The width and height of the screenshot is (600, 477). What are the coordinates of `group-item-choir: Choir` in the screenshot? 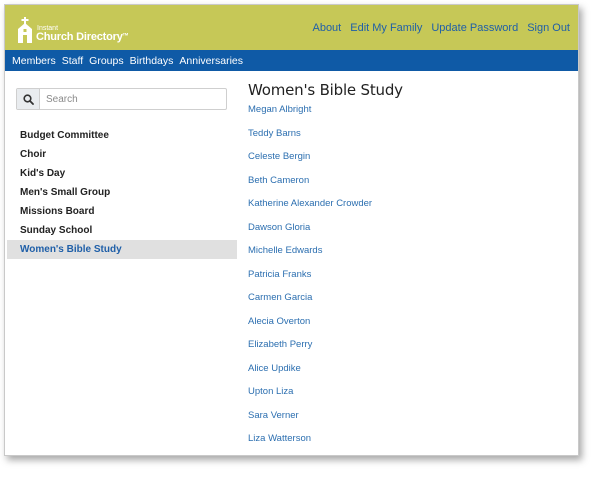 It's located at (121, 154).